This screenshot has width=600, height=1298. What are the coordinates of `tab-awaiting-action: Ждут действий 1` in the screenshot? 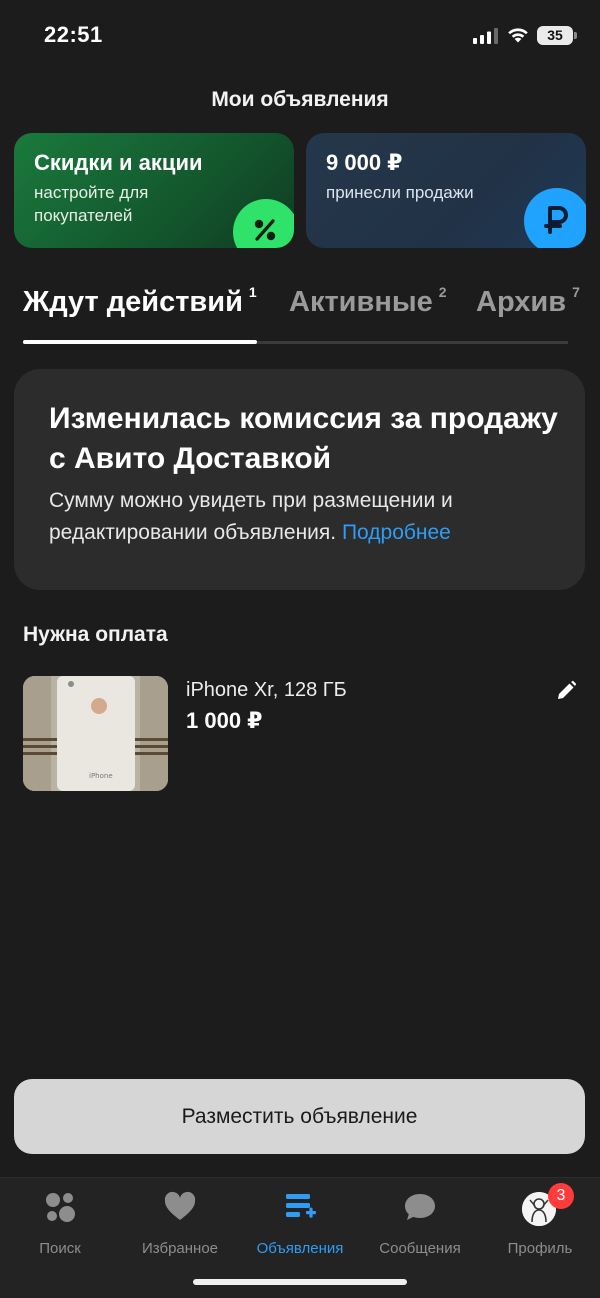 It's located at (140, 301).